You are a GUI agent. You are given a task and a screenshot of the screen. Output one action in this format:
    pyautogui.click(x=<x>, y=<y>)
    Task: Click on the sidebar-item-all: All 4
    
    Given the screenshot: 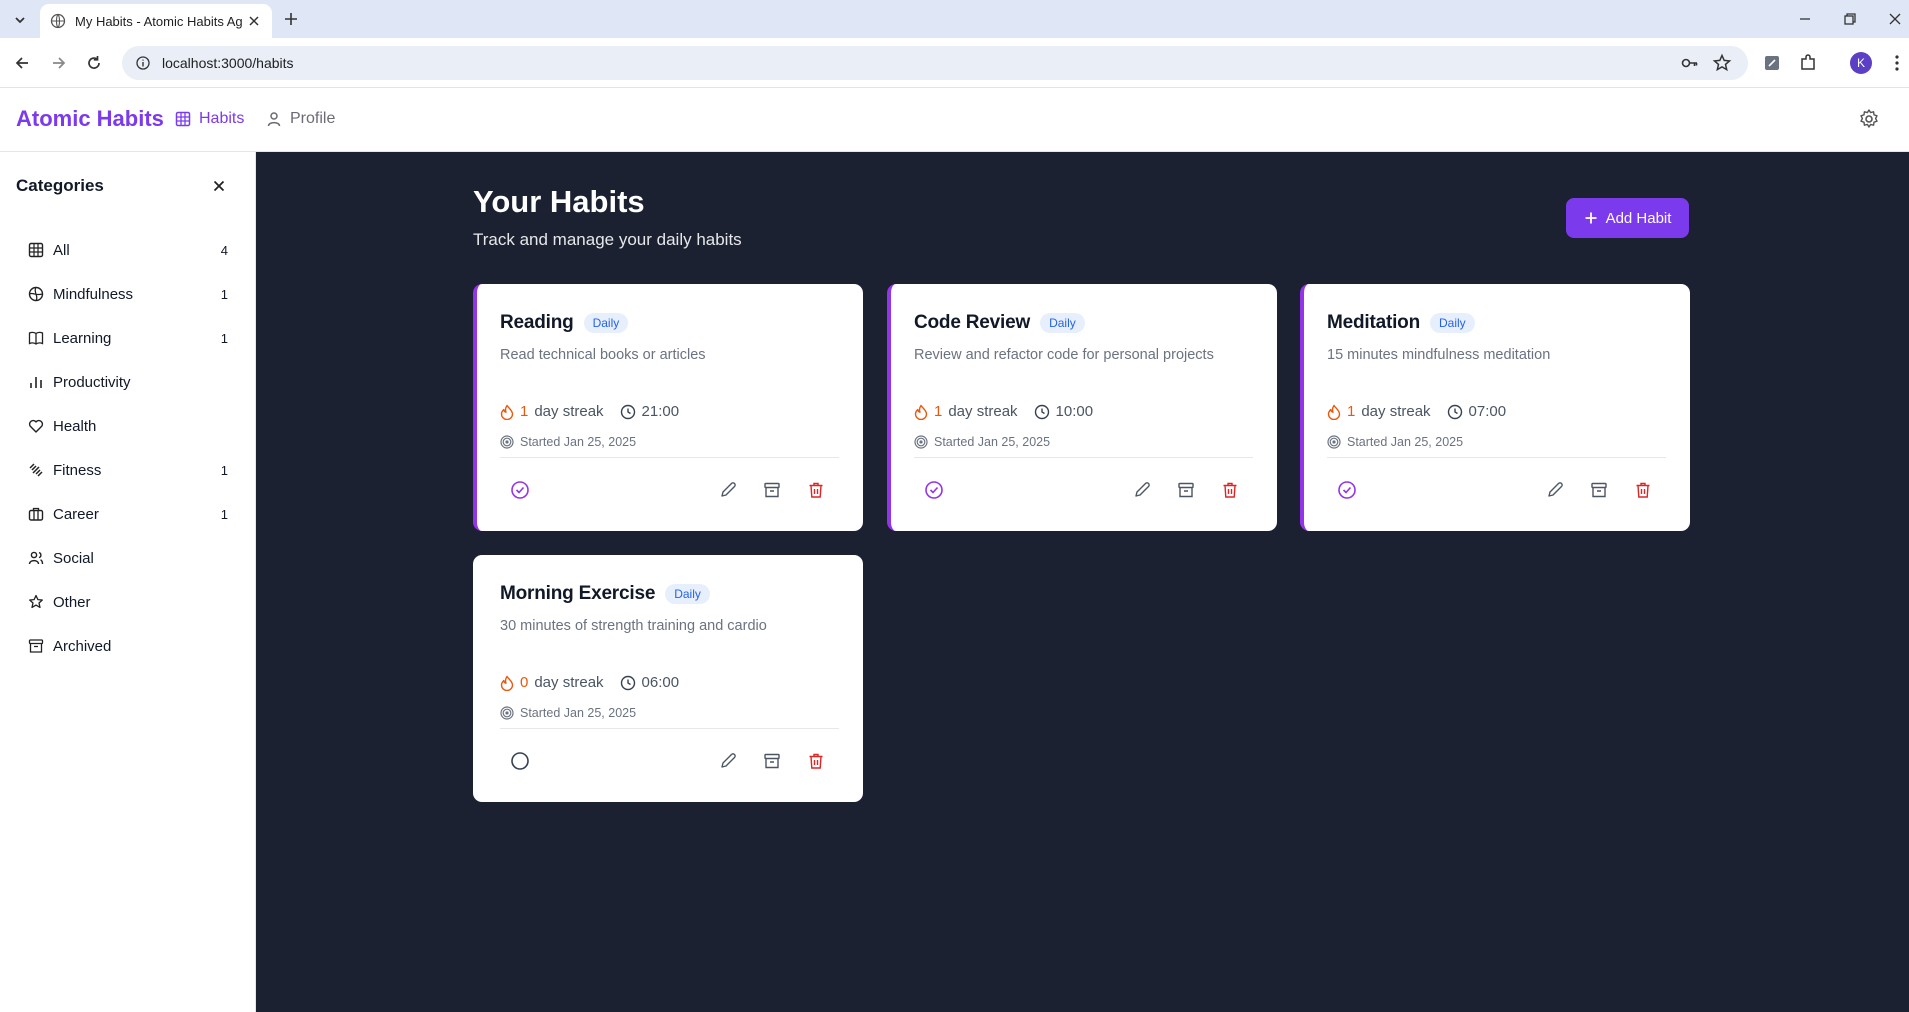 What is the action you would take?
    pyautogui.click(x=128, y=250)
    